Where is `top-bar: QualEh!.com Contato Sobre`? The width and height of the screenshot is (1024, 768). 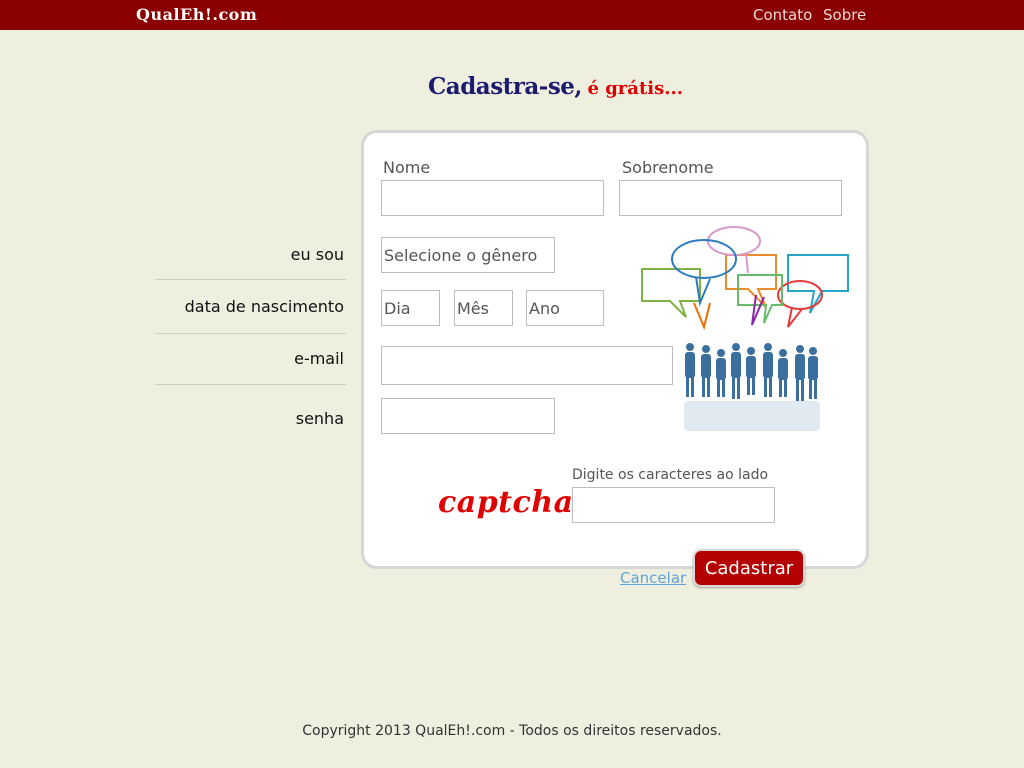
top-bar: QualEh!.com Contato Sobre is located at coordinates (512, 15).